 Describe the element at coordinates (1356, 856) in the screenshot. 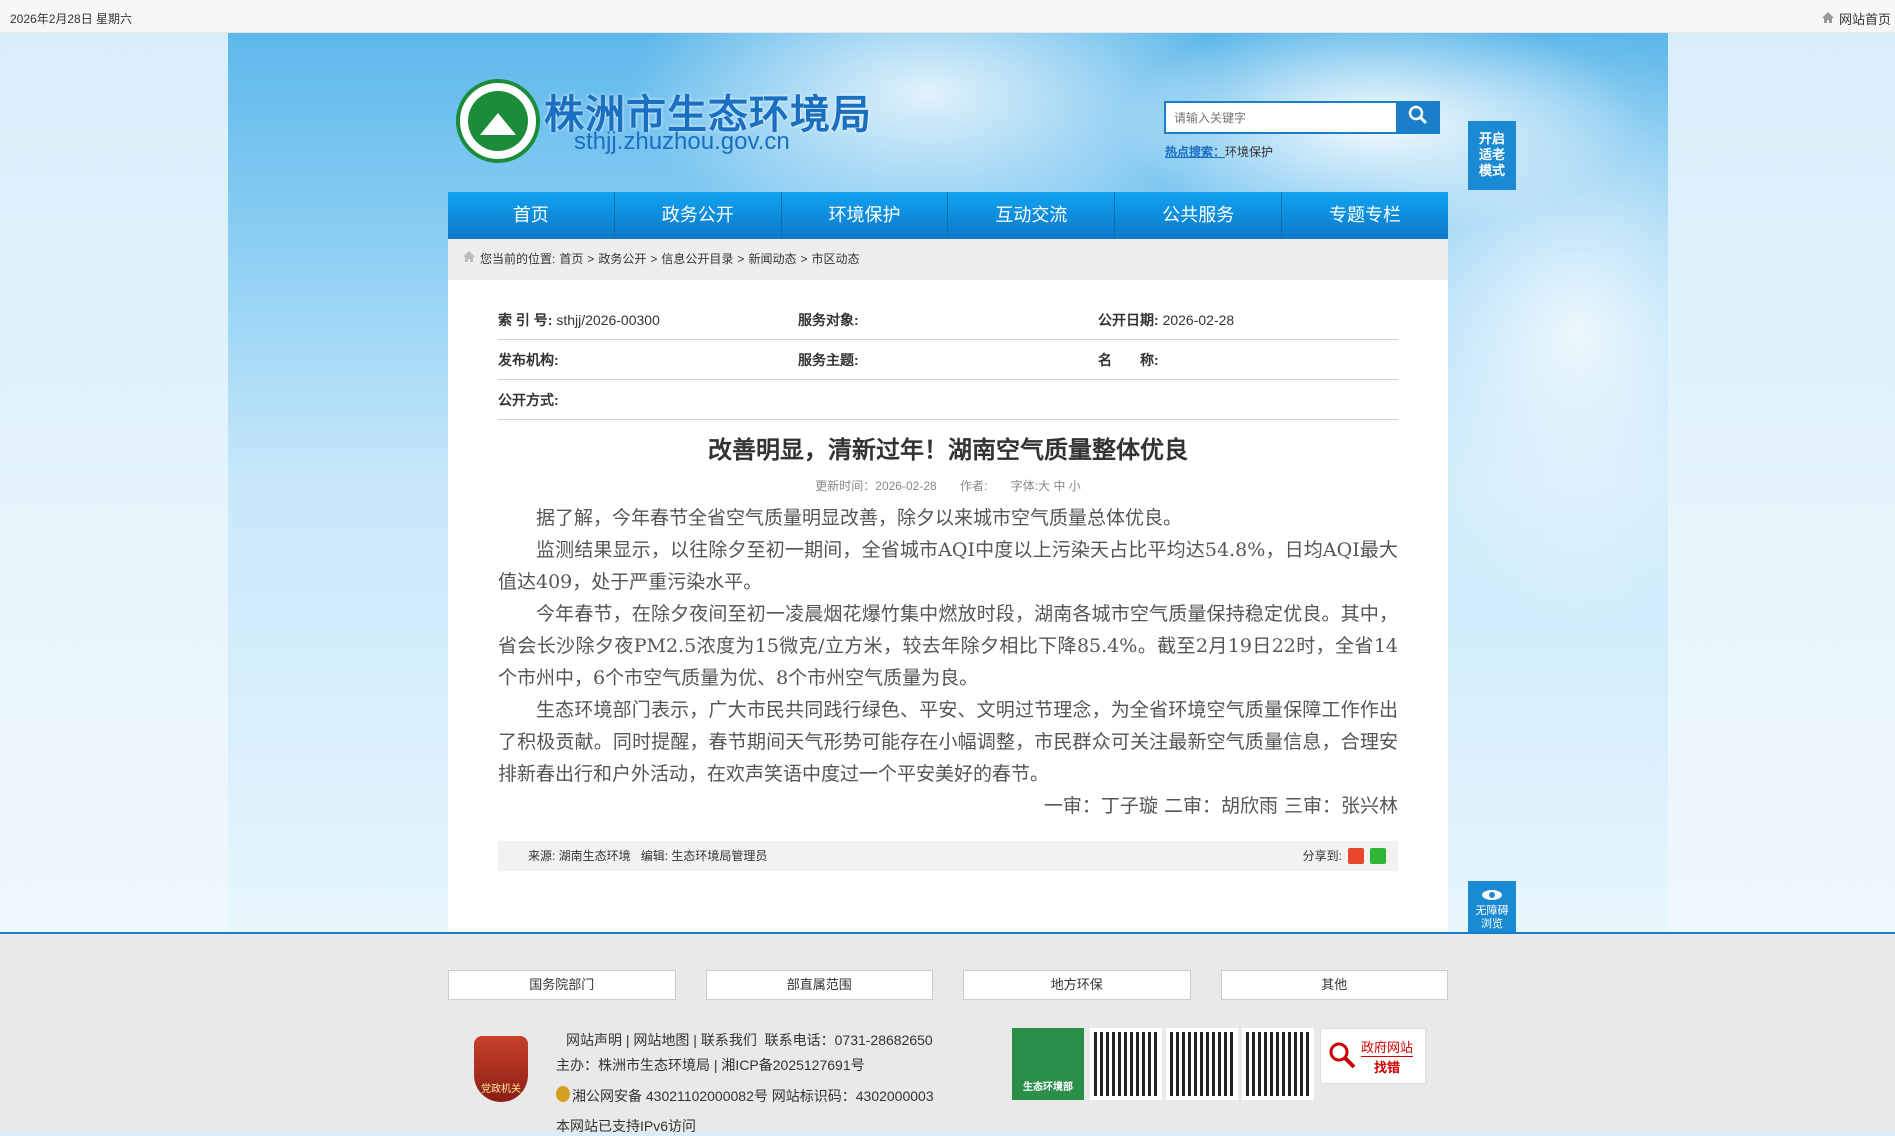

I see `weibo-icon` at that location.